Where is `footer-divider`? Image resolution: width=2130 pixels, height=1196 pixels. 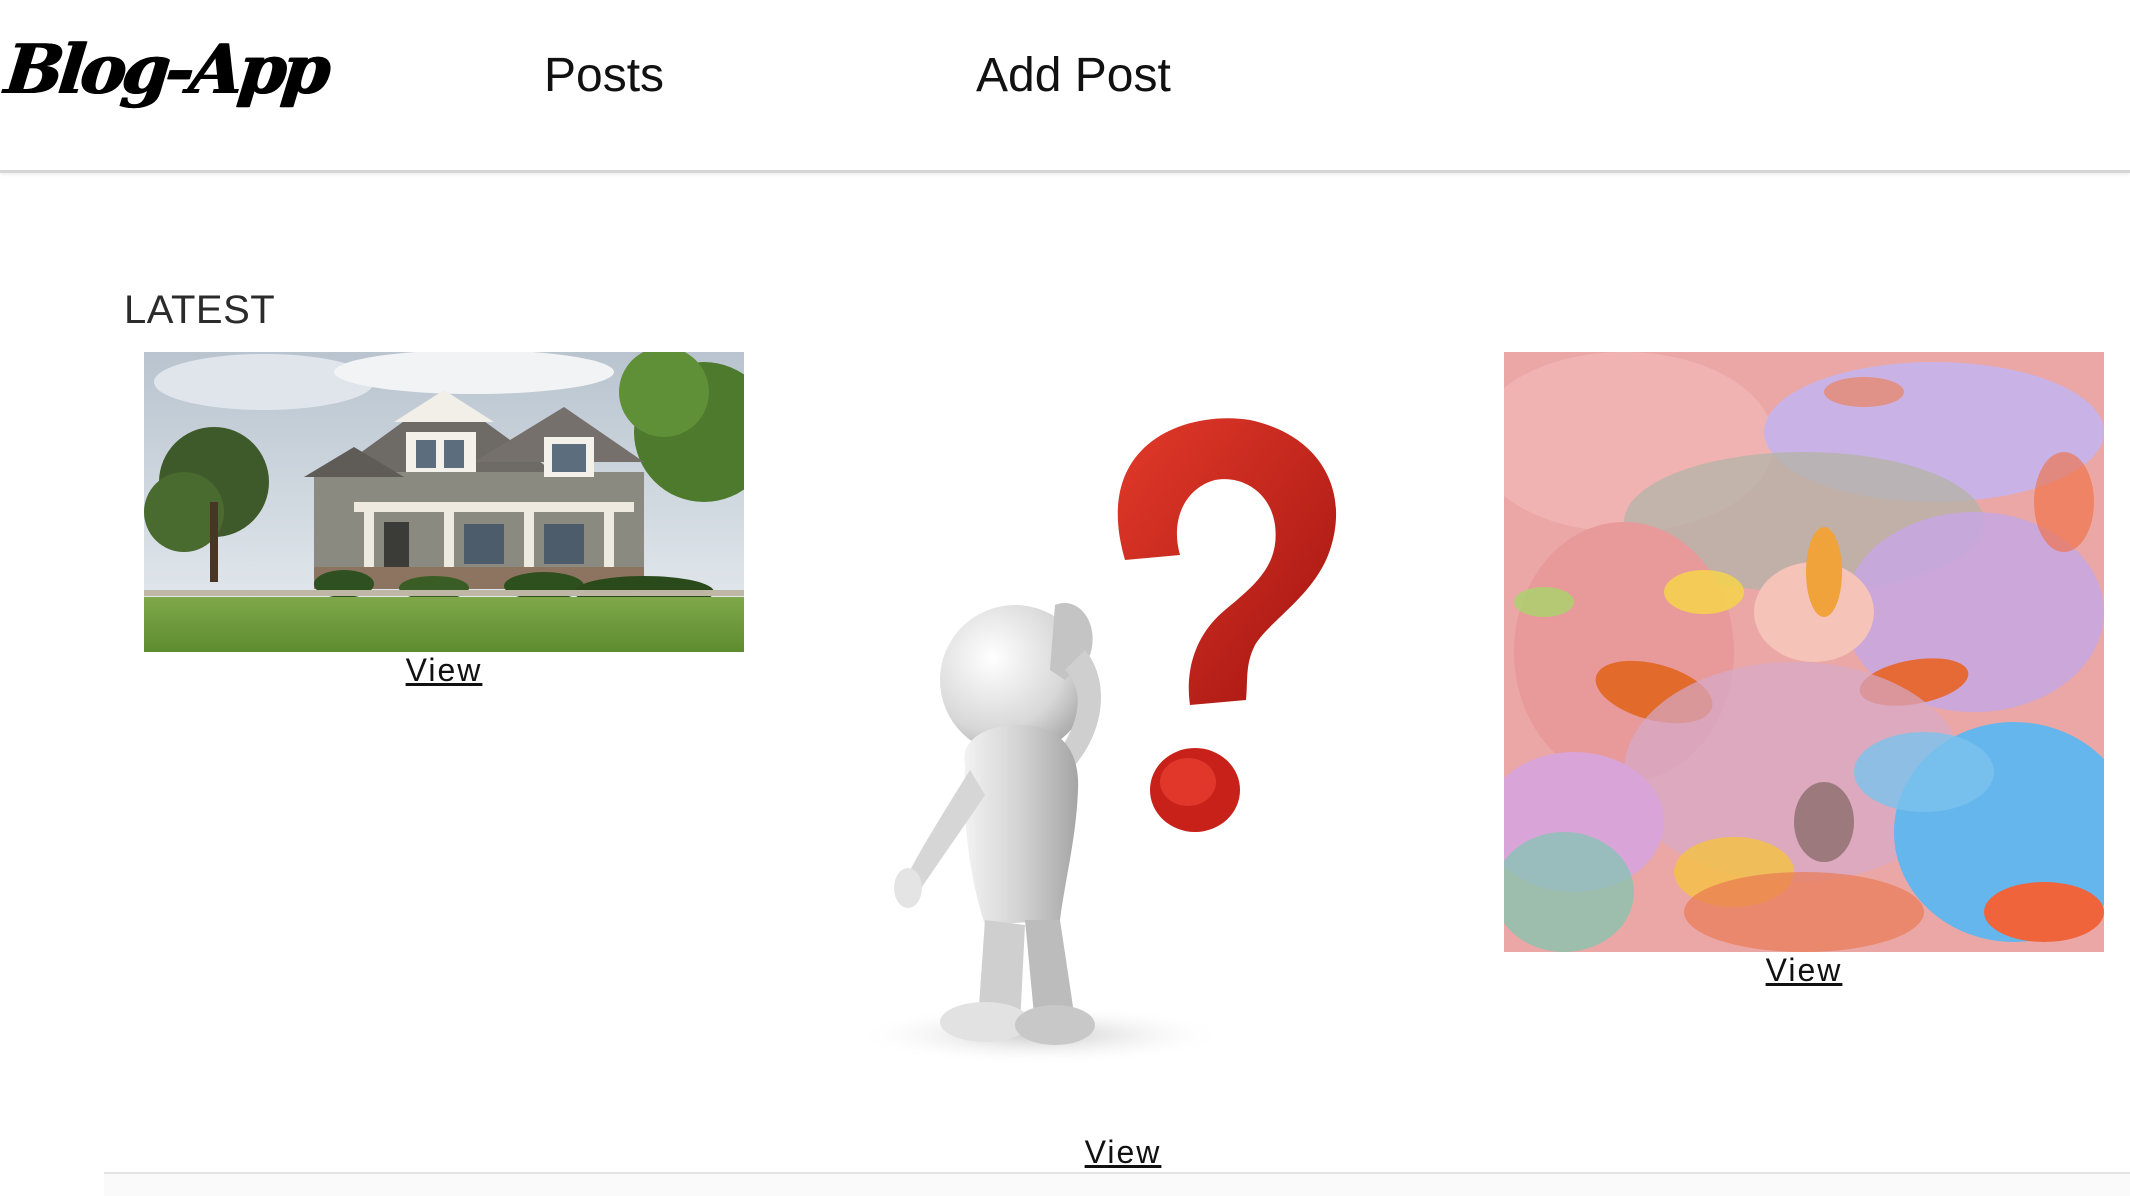 footer-divider is located at coordinates (1117, 1184).